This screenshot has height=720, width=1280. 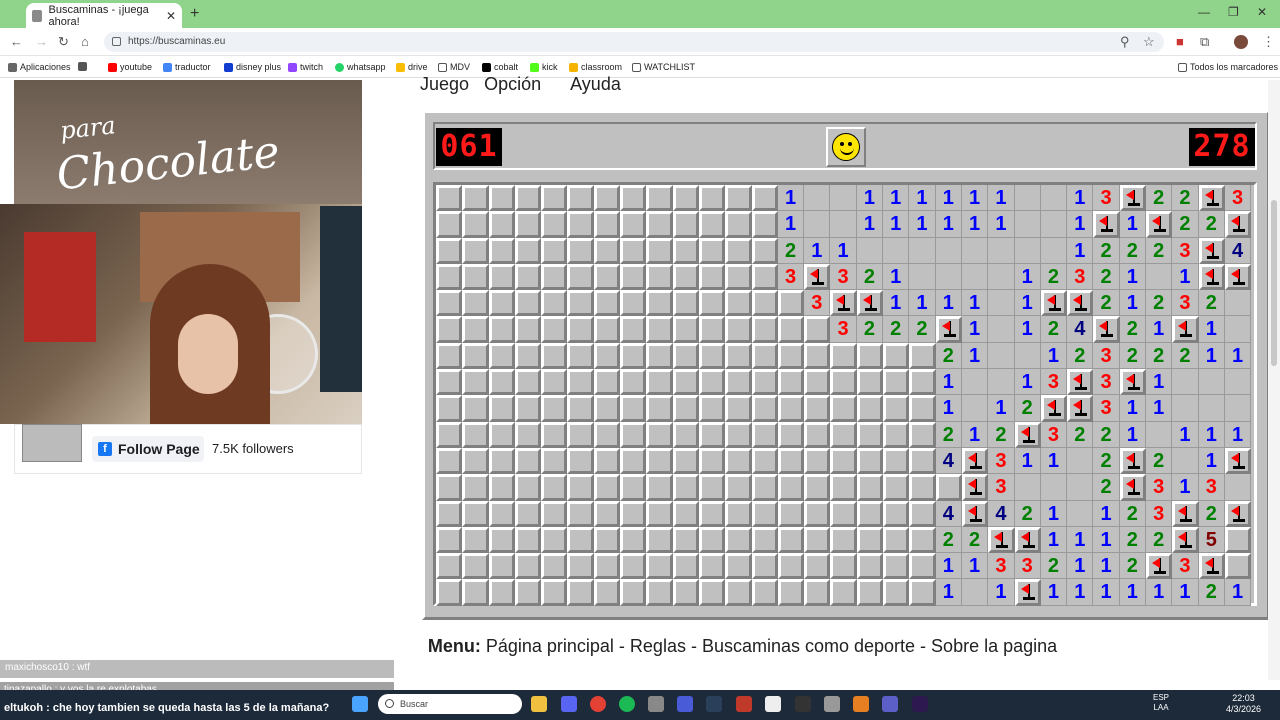 I want to click on number-cell: 4, so click(x=1001, y=513).